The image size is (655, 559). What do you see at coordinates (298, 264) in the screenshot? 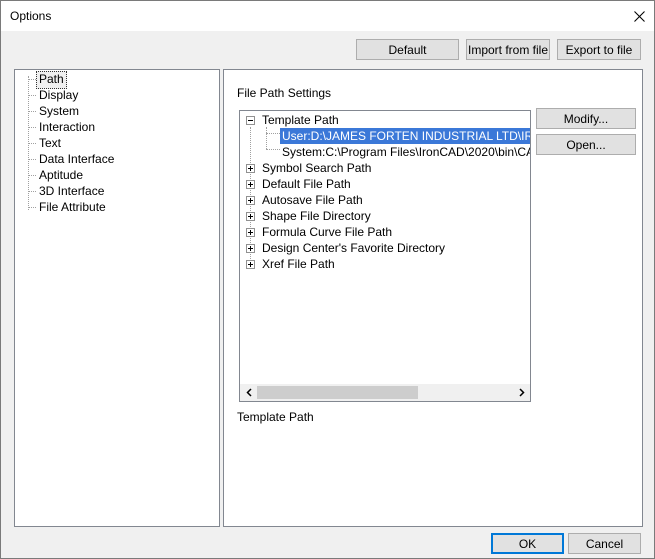
I see `tree-item-xref-file-path: Xref File Path` at bounding box center [298, 264].